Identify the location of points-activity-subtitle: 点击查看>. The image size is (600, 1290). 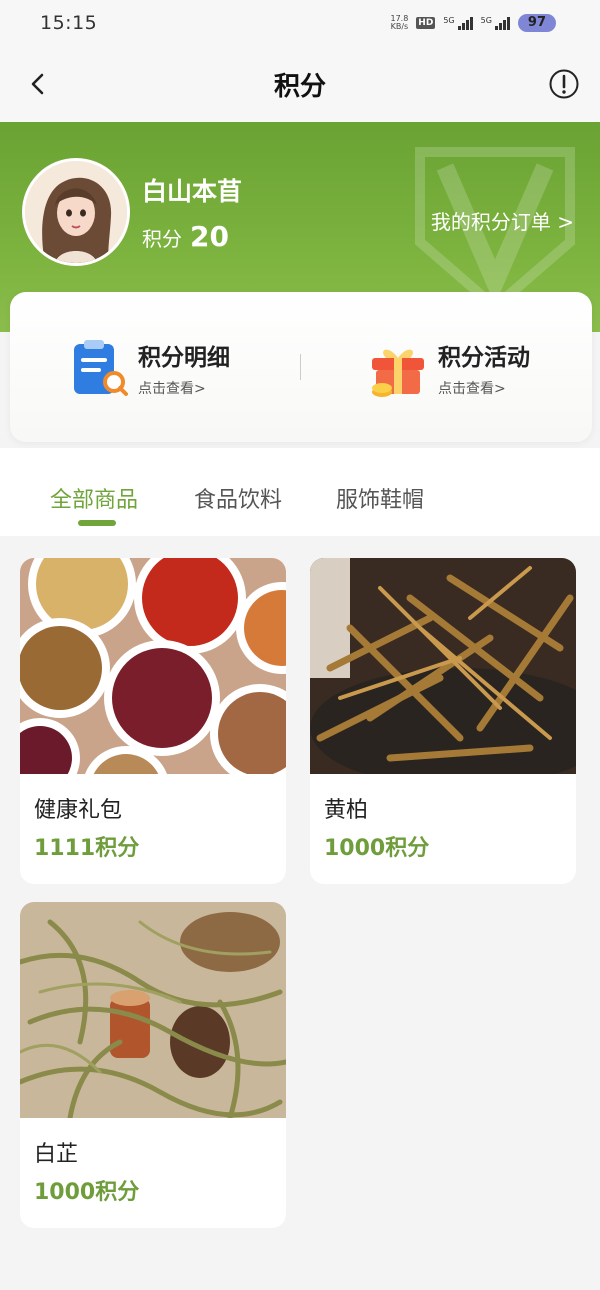
(472, 389).